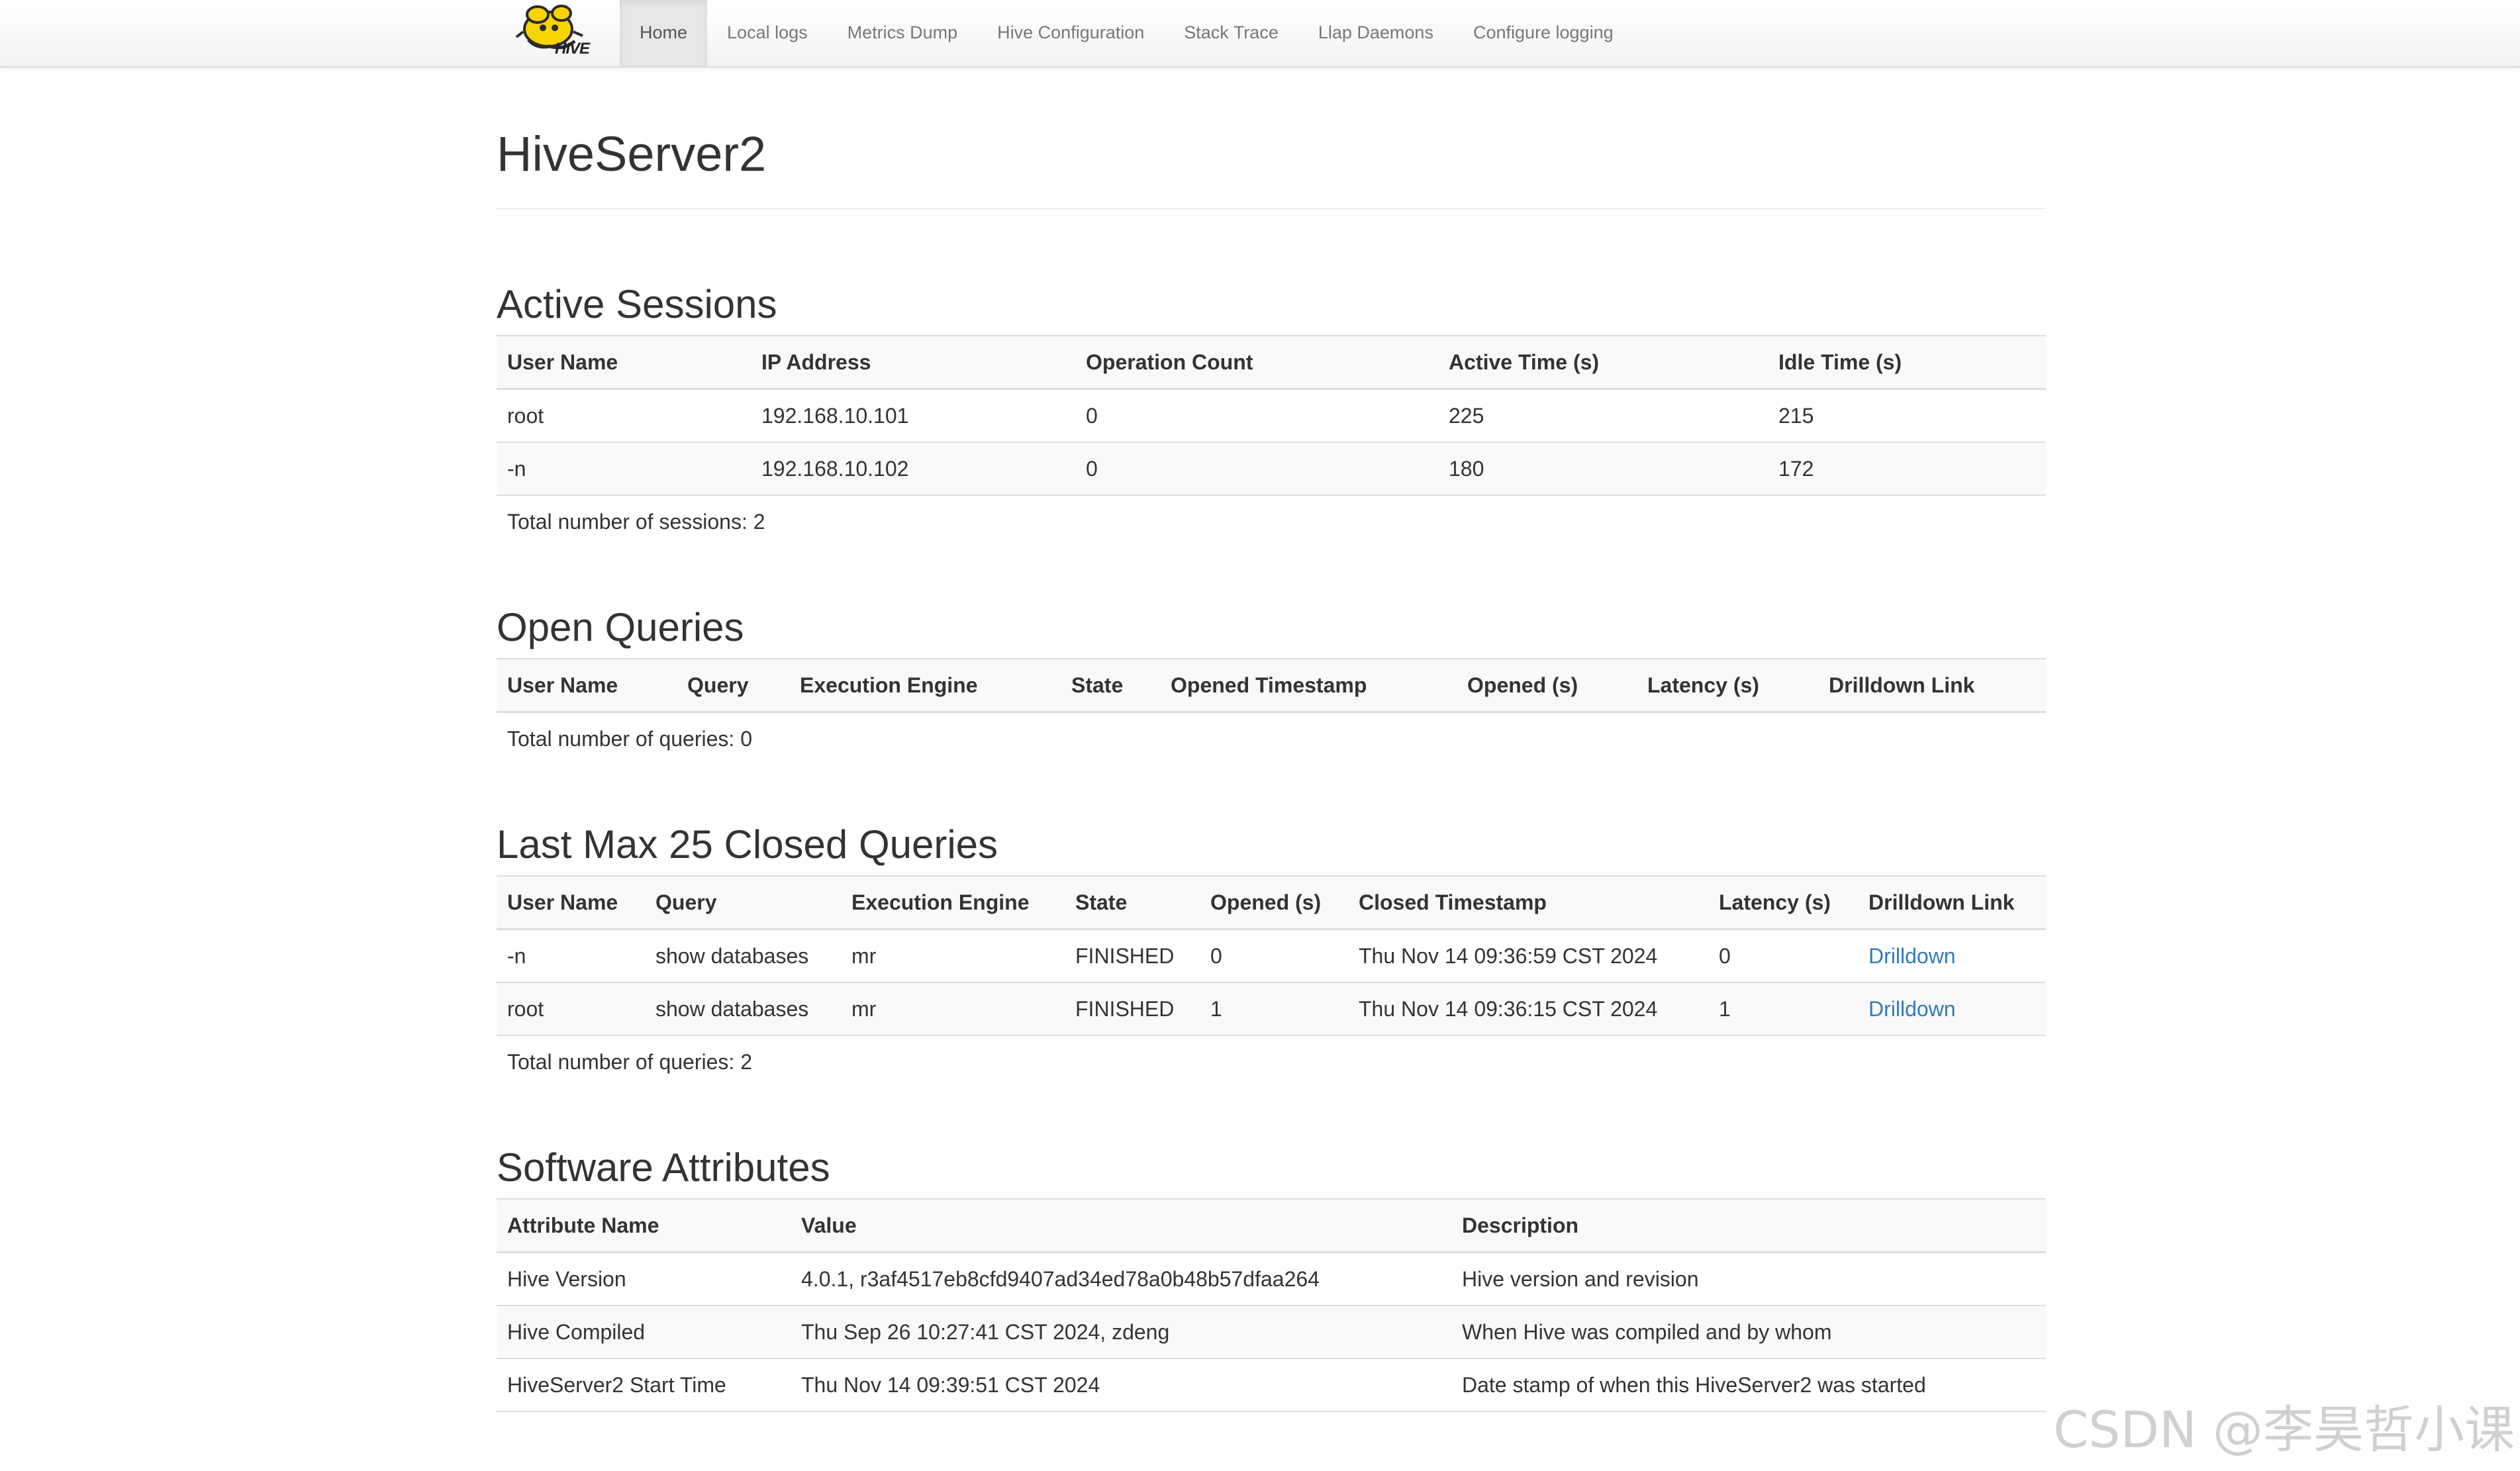 The image size is (2520, 1471). Describe the element at coordinates (1603, 469) in the screenshot. I see `cell-active-time: 180` at that location.